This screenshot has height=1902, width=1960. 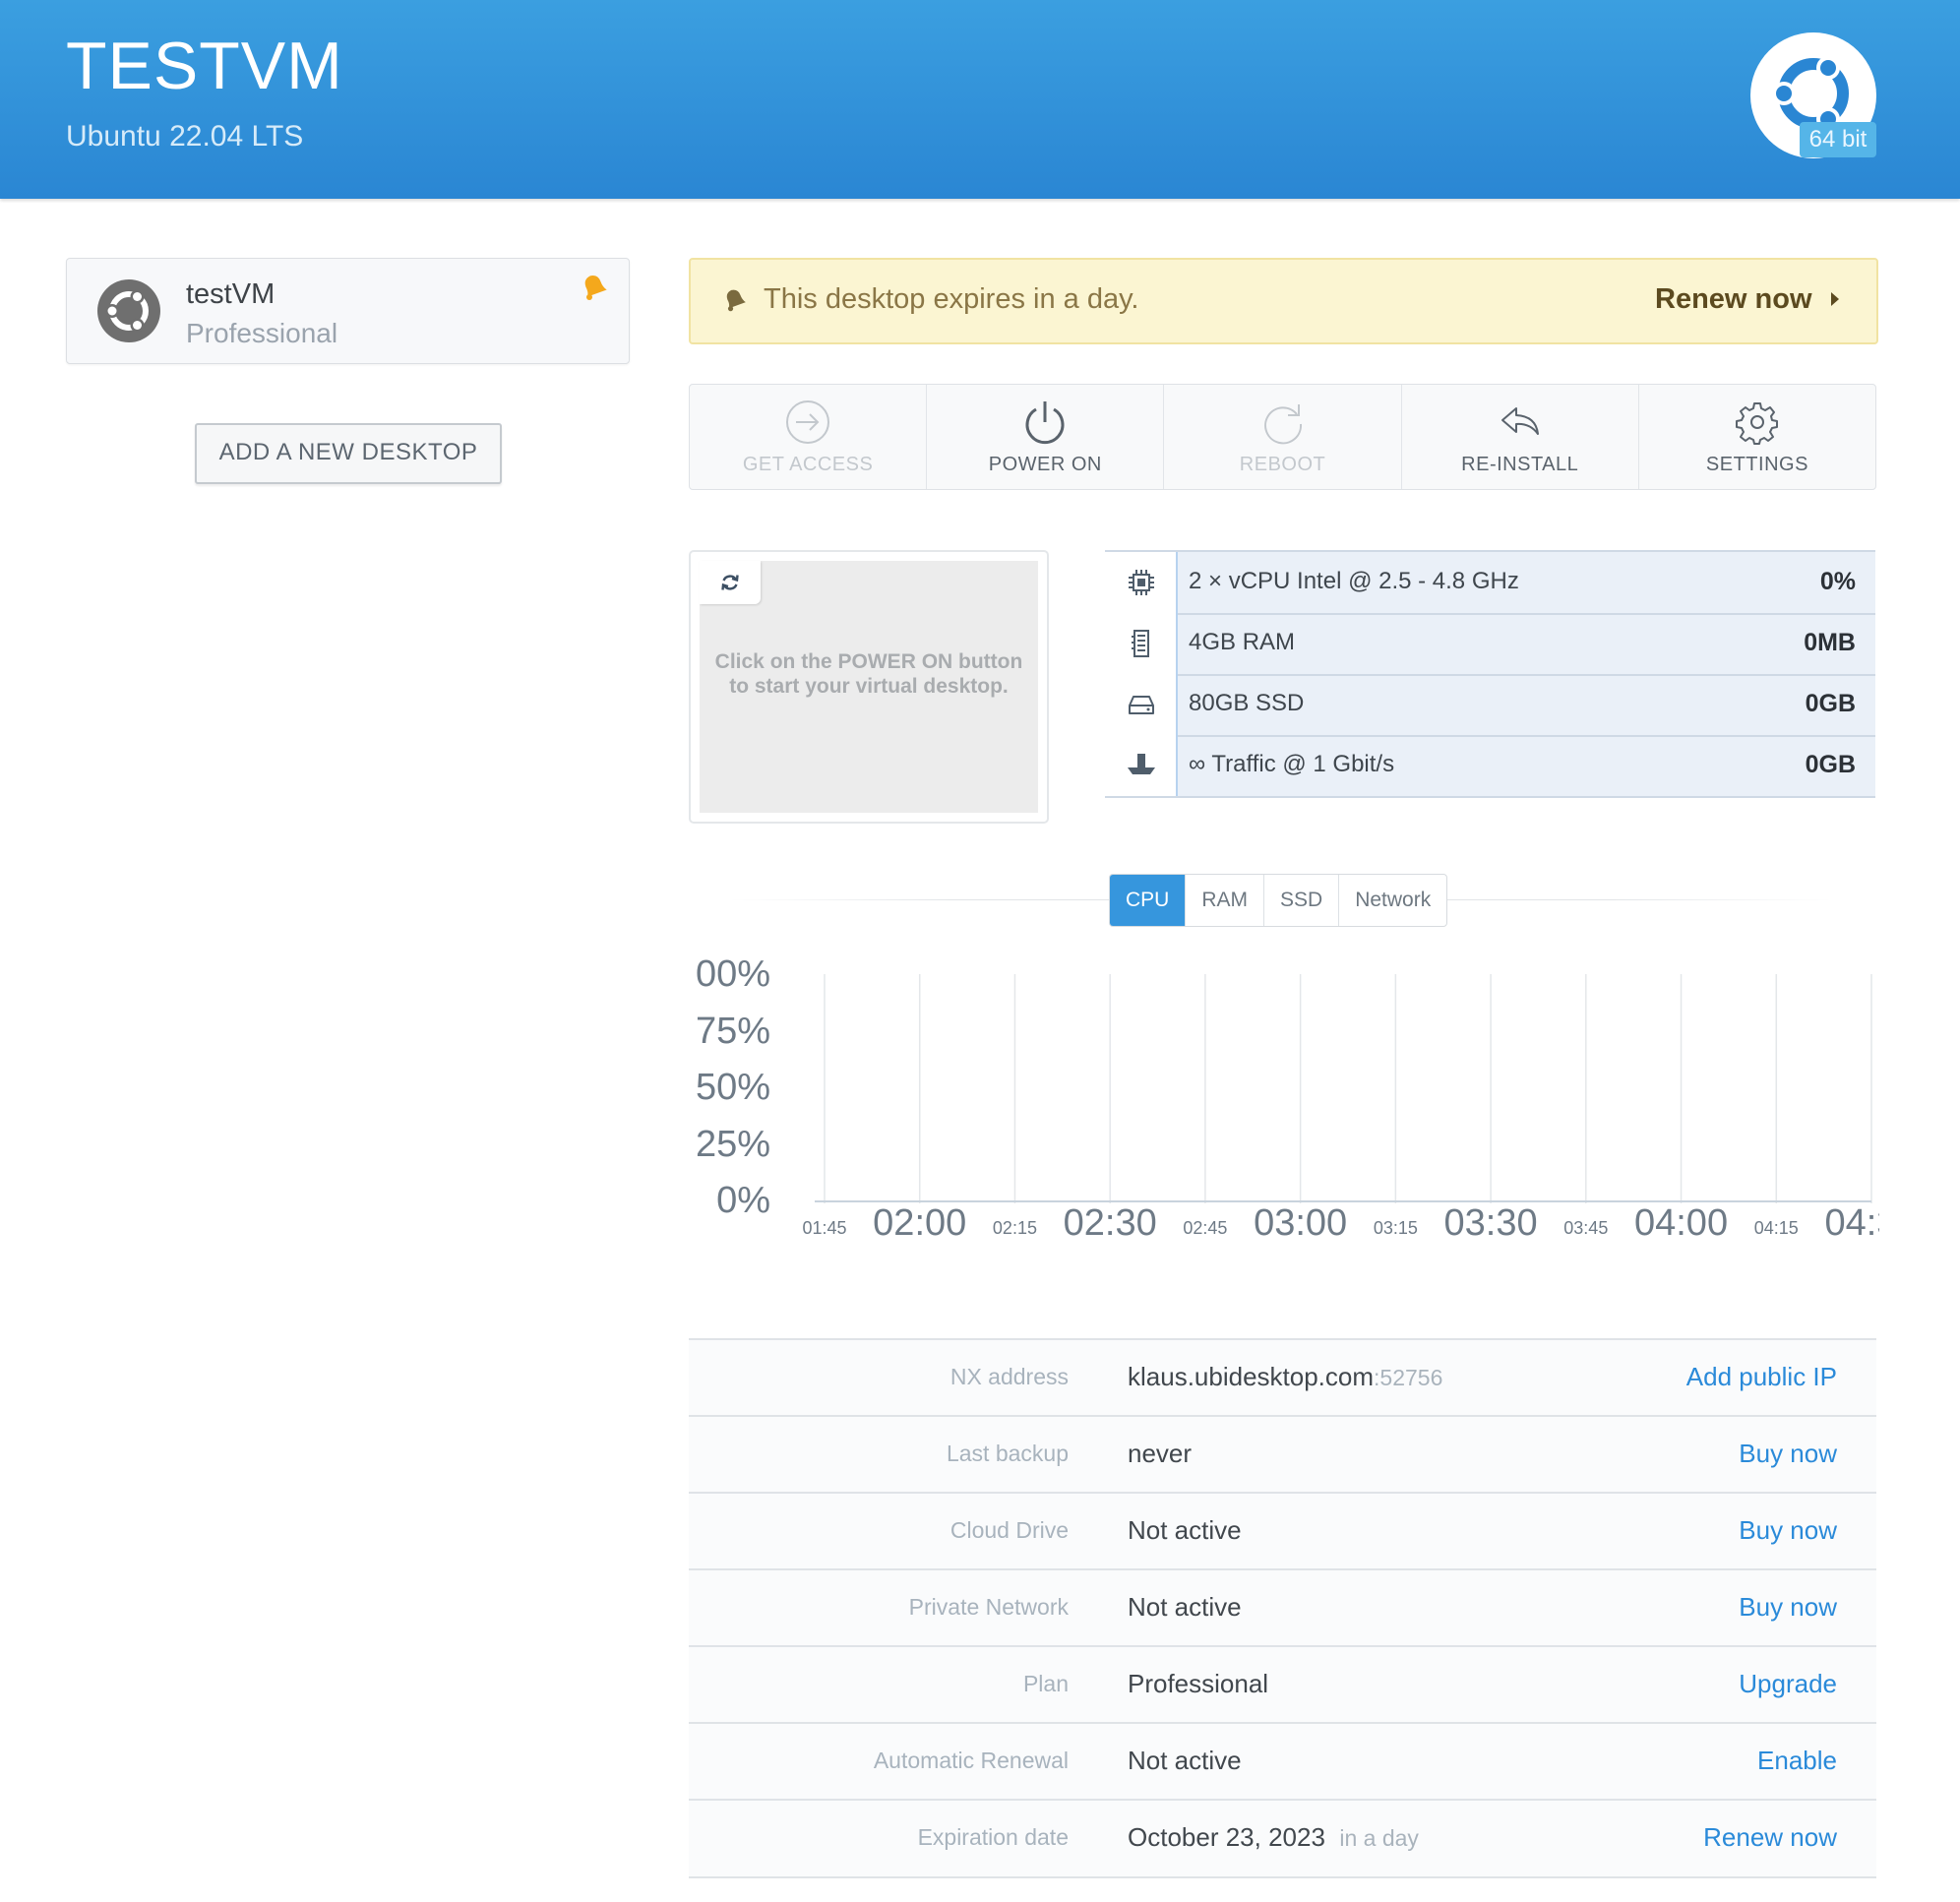 What do you see at coordinates (824, 1228) in the screenshot?
I see `chart-x-tick: 01:45` at bounding box center [824, 1228].